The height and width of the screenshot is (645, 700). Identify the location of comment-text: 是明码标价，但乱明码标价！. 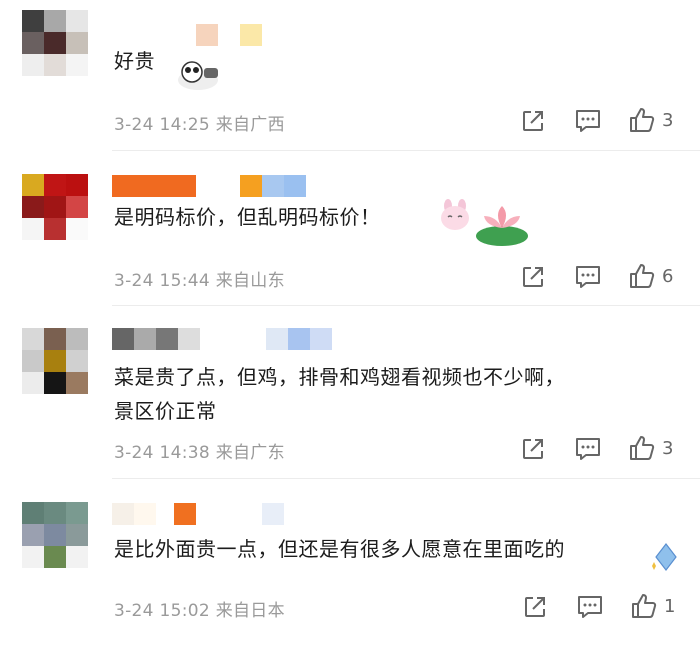
(247, 217).